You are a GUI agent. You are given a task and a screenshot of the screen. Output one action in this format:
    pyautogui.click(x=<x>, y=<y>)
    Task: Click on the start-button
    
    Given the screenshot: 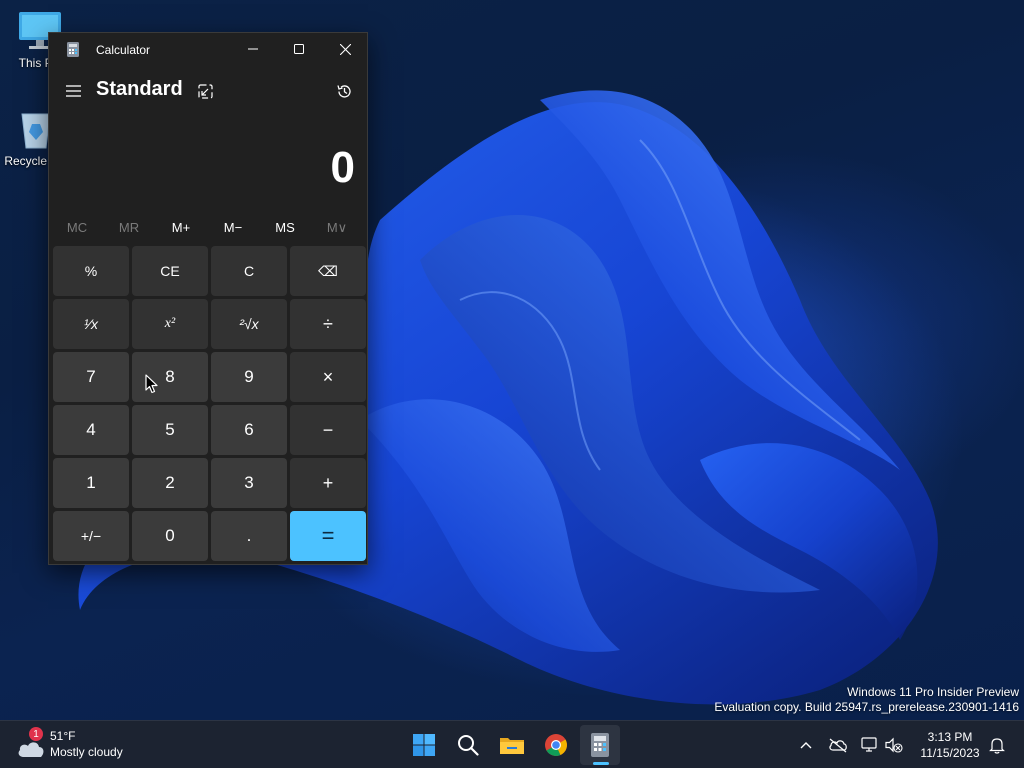 What is the action you would take?
    pyautogui.click(x=424, y=745)
    